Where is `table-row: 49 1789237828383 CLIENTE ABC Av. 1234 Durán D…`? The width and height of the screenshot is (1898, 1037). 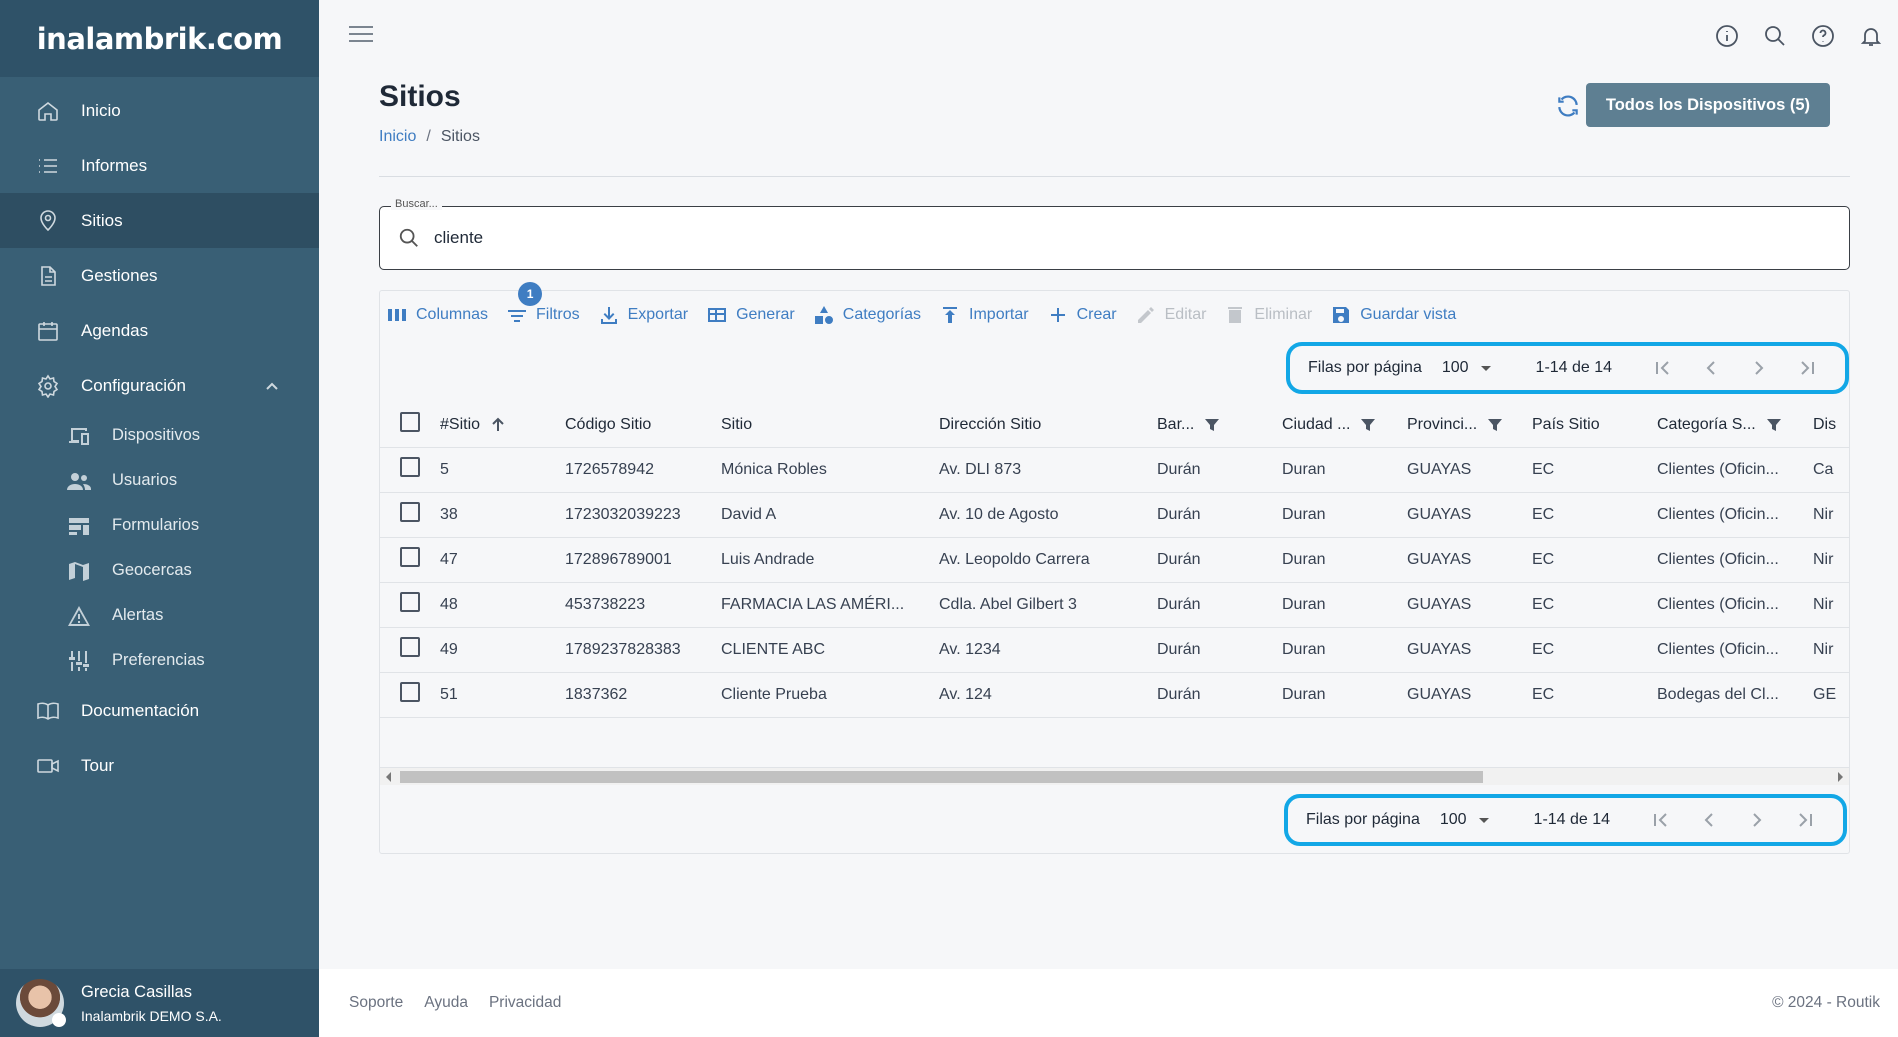 table-row: 49 1789237828383 CLIENTE ABC Av. 1234 Durán D… is located at coordinates (1114, 650).